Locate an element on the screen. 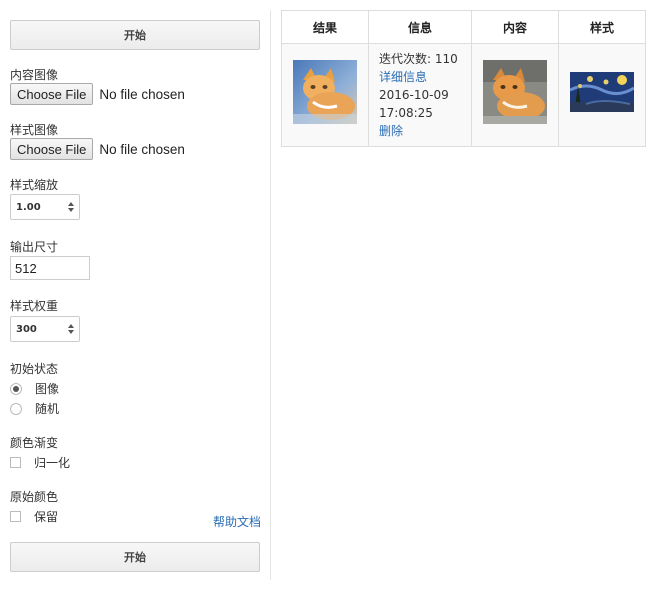 The width and height of the screenshot is (649, 591). info-cell: 迭代次数: 110 详细信息 2016-10-09 17:08:25 删除 is located at coordinates (420, 95).